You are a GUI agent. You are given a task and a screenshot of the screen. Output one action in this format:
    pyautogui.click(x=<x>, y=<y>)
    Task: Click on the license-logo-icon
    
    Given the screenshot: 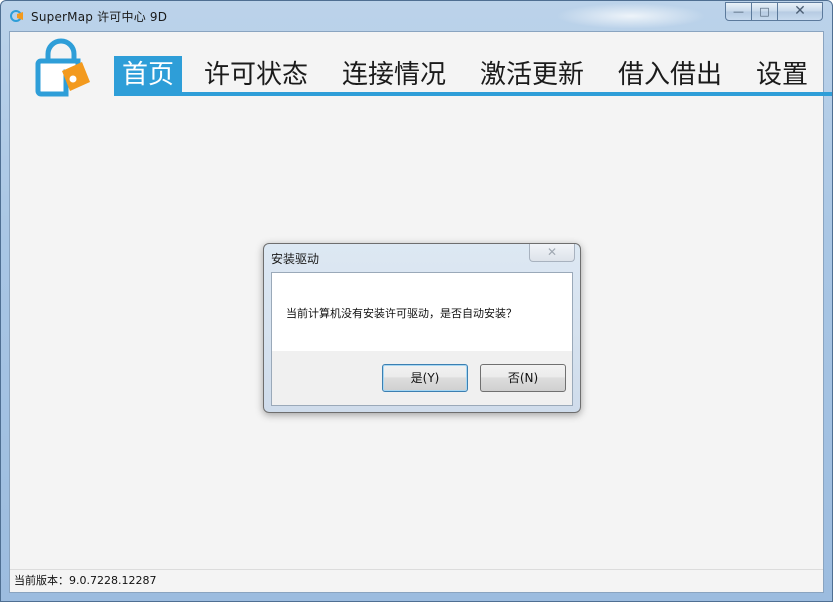 What is the action you would take?
    pyautogui.click(x=62, y=67)
    